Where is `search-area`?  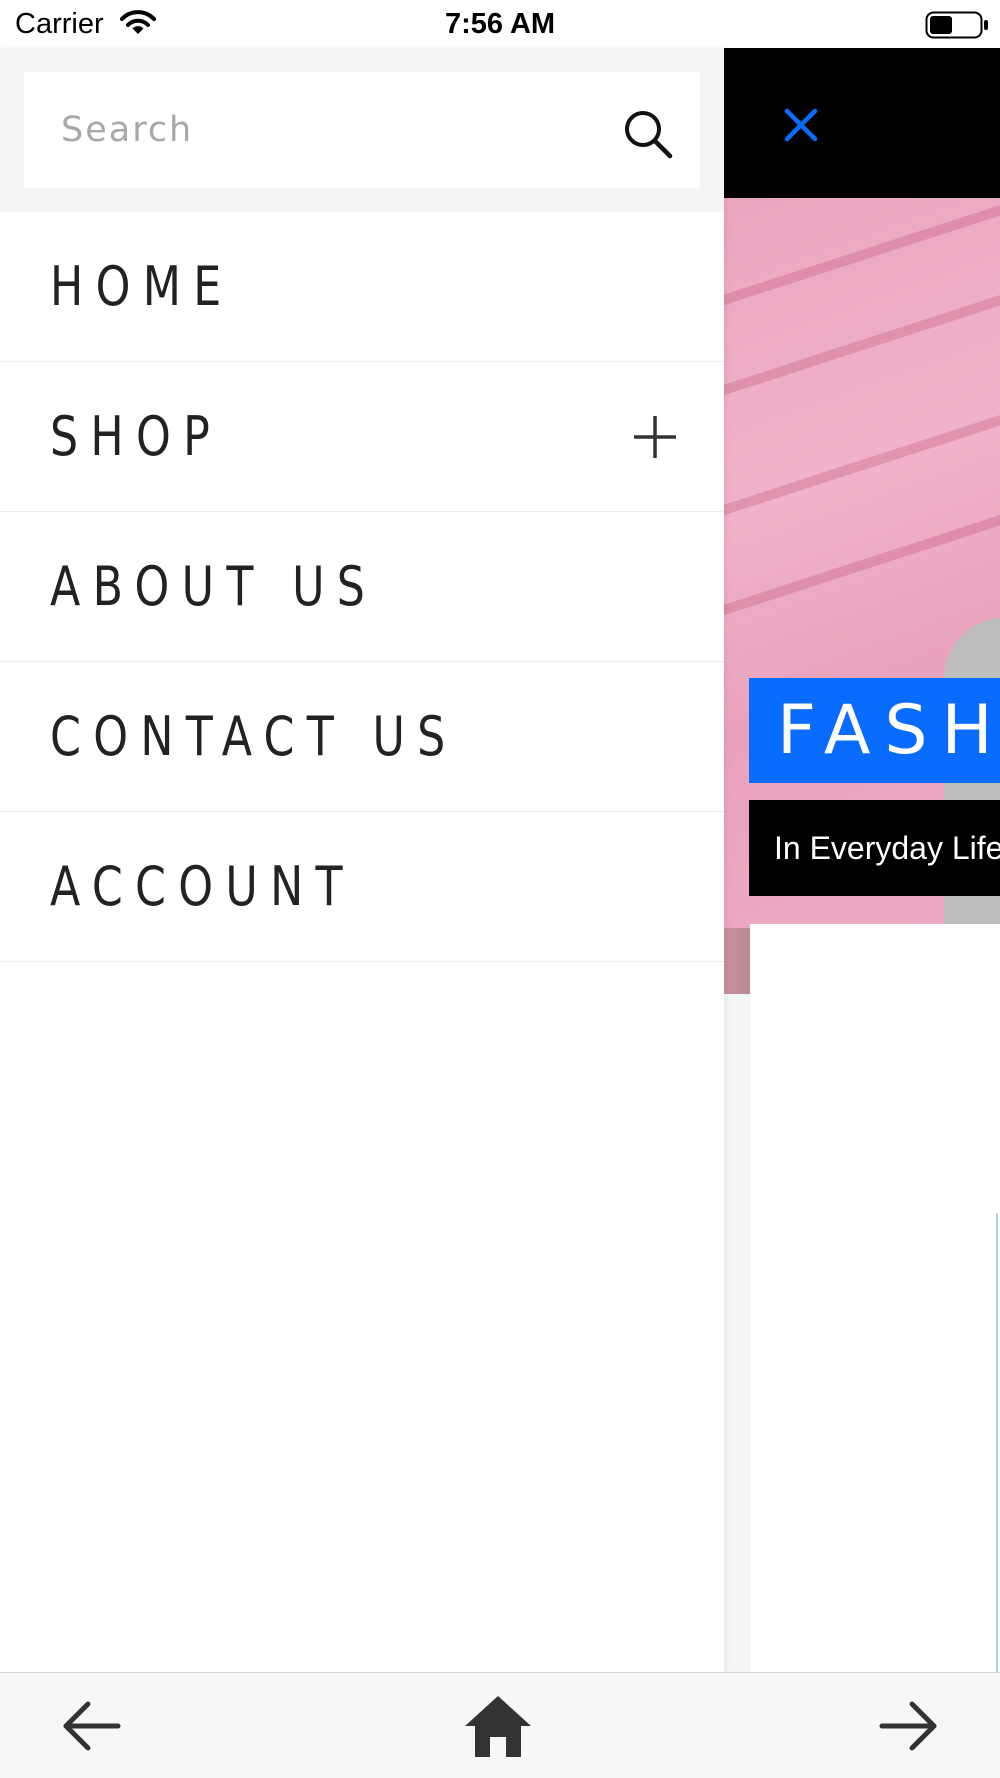 search-area is located at coordinates (362, 130).